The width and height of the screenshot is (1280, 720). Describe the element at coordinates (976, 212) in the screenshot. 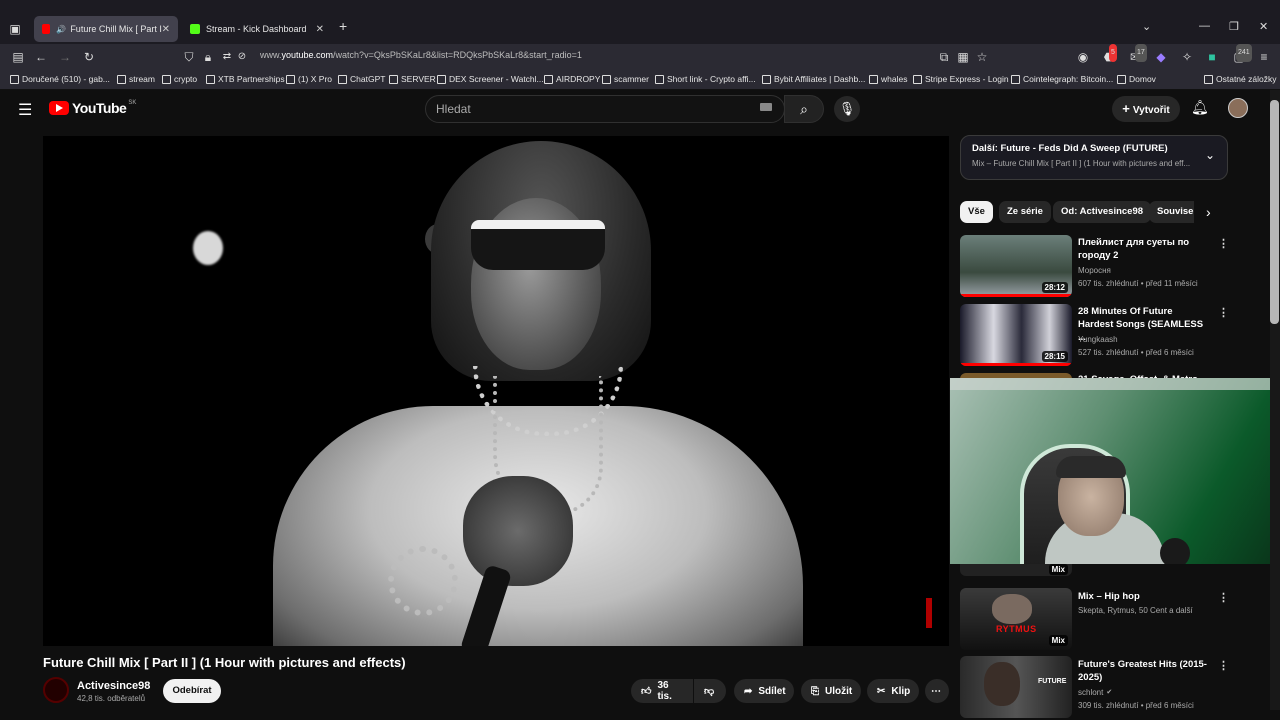

I see `chip-all: Vše` at that location.